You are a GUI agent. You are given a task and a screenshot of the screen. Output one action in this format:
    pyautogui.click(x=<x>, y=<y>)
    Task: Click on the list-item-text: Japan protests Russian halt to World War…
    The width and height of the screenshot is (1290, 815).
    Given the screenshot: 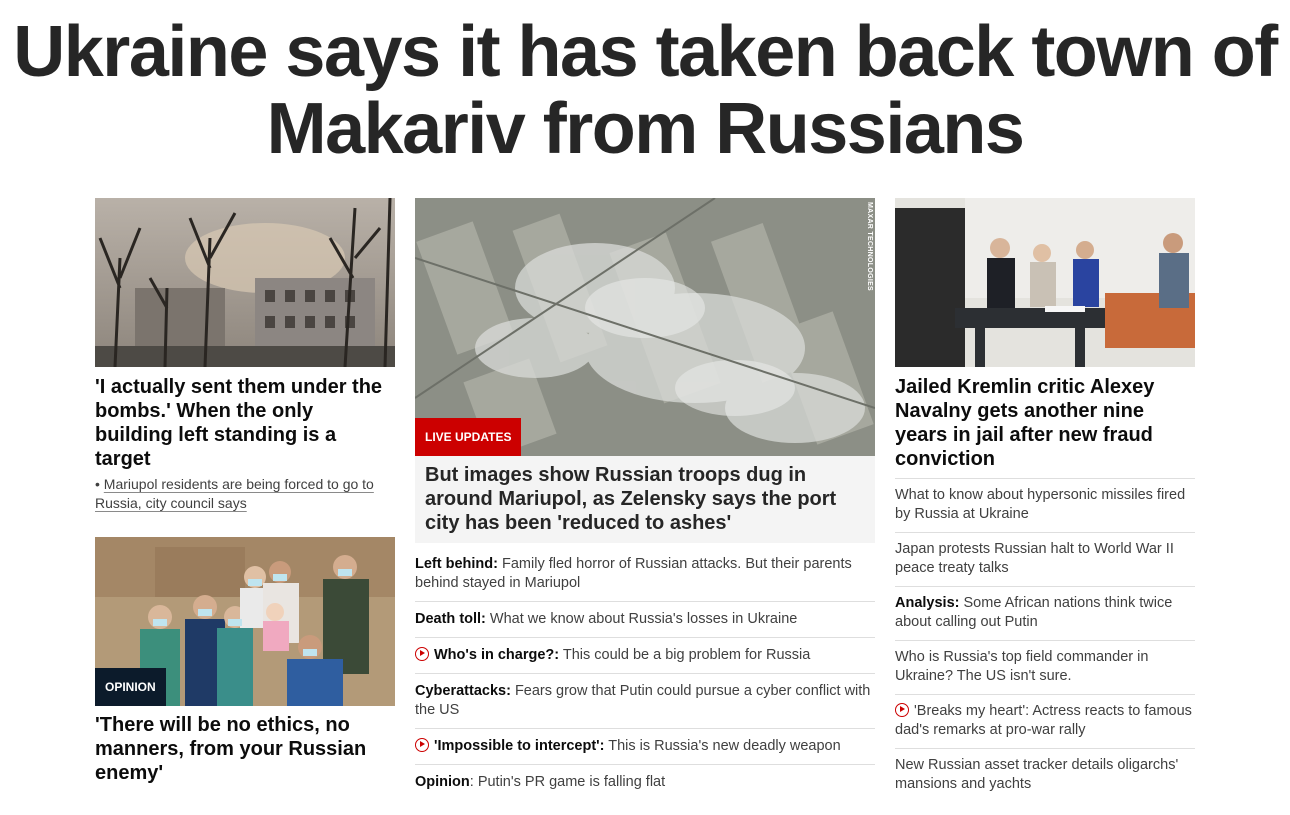 What is the action you would take?
    pyautogui.click(x=1034, y=558)
    